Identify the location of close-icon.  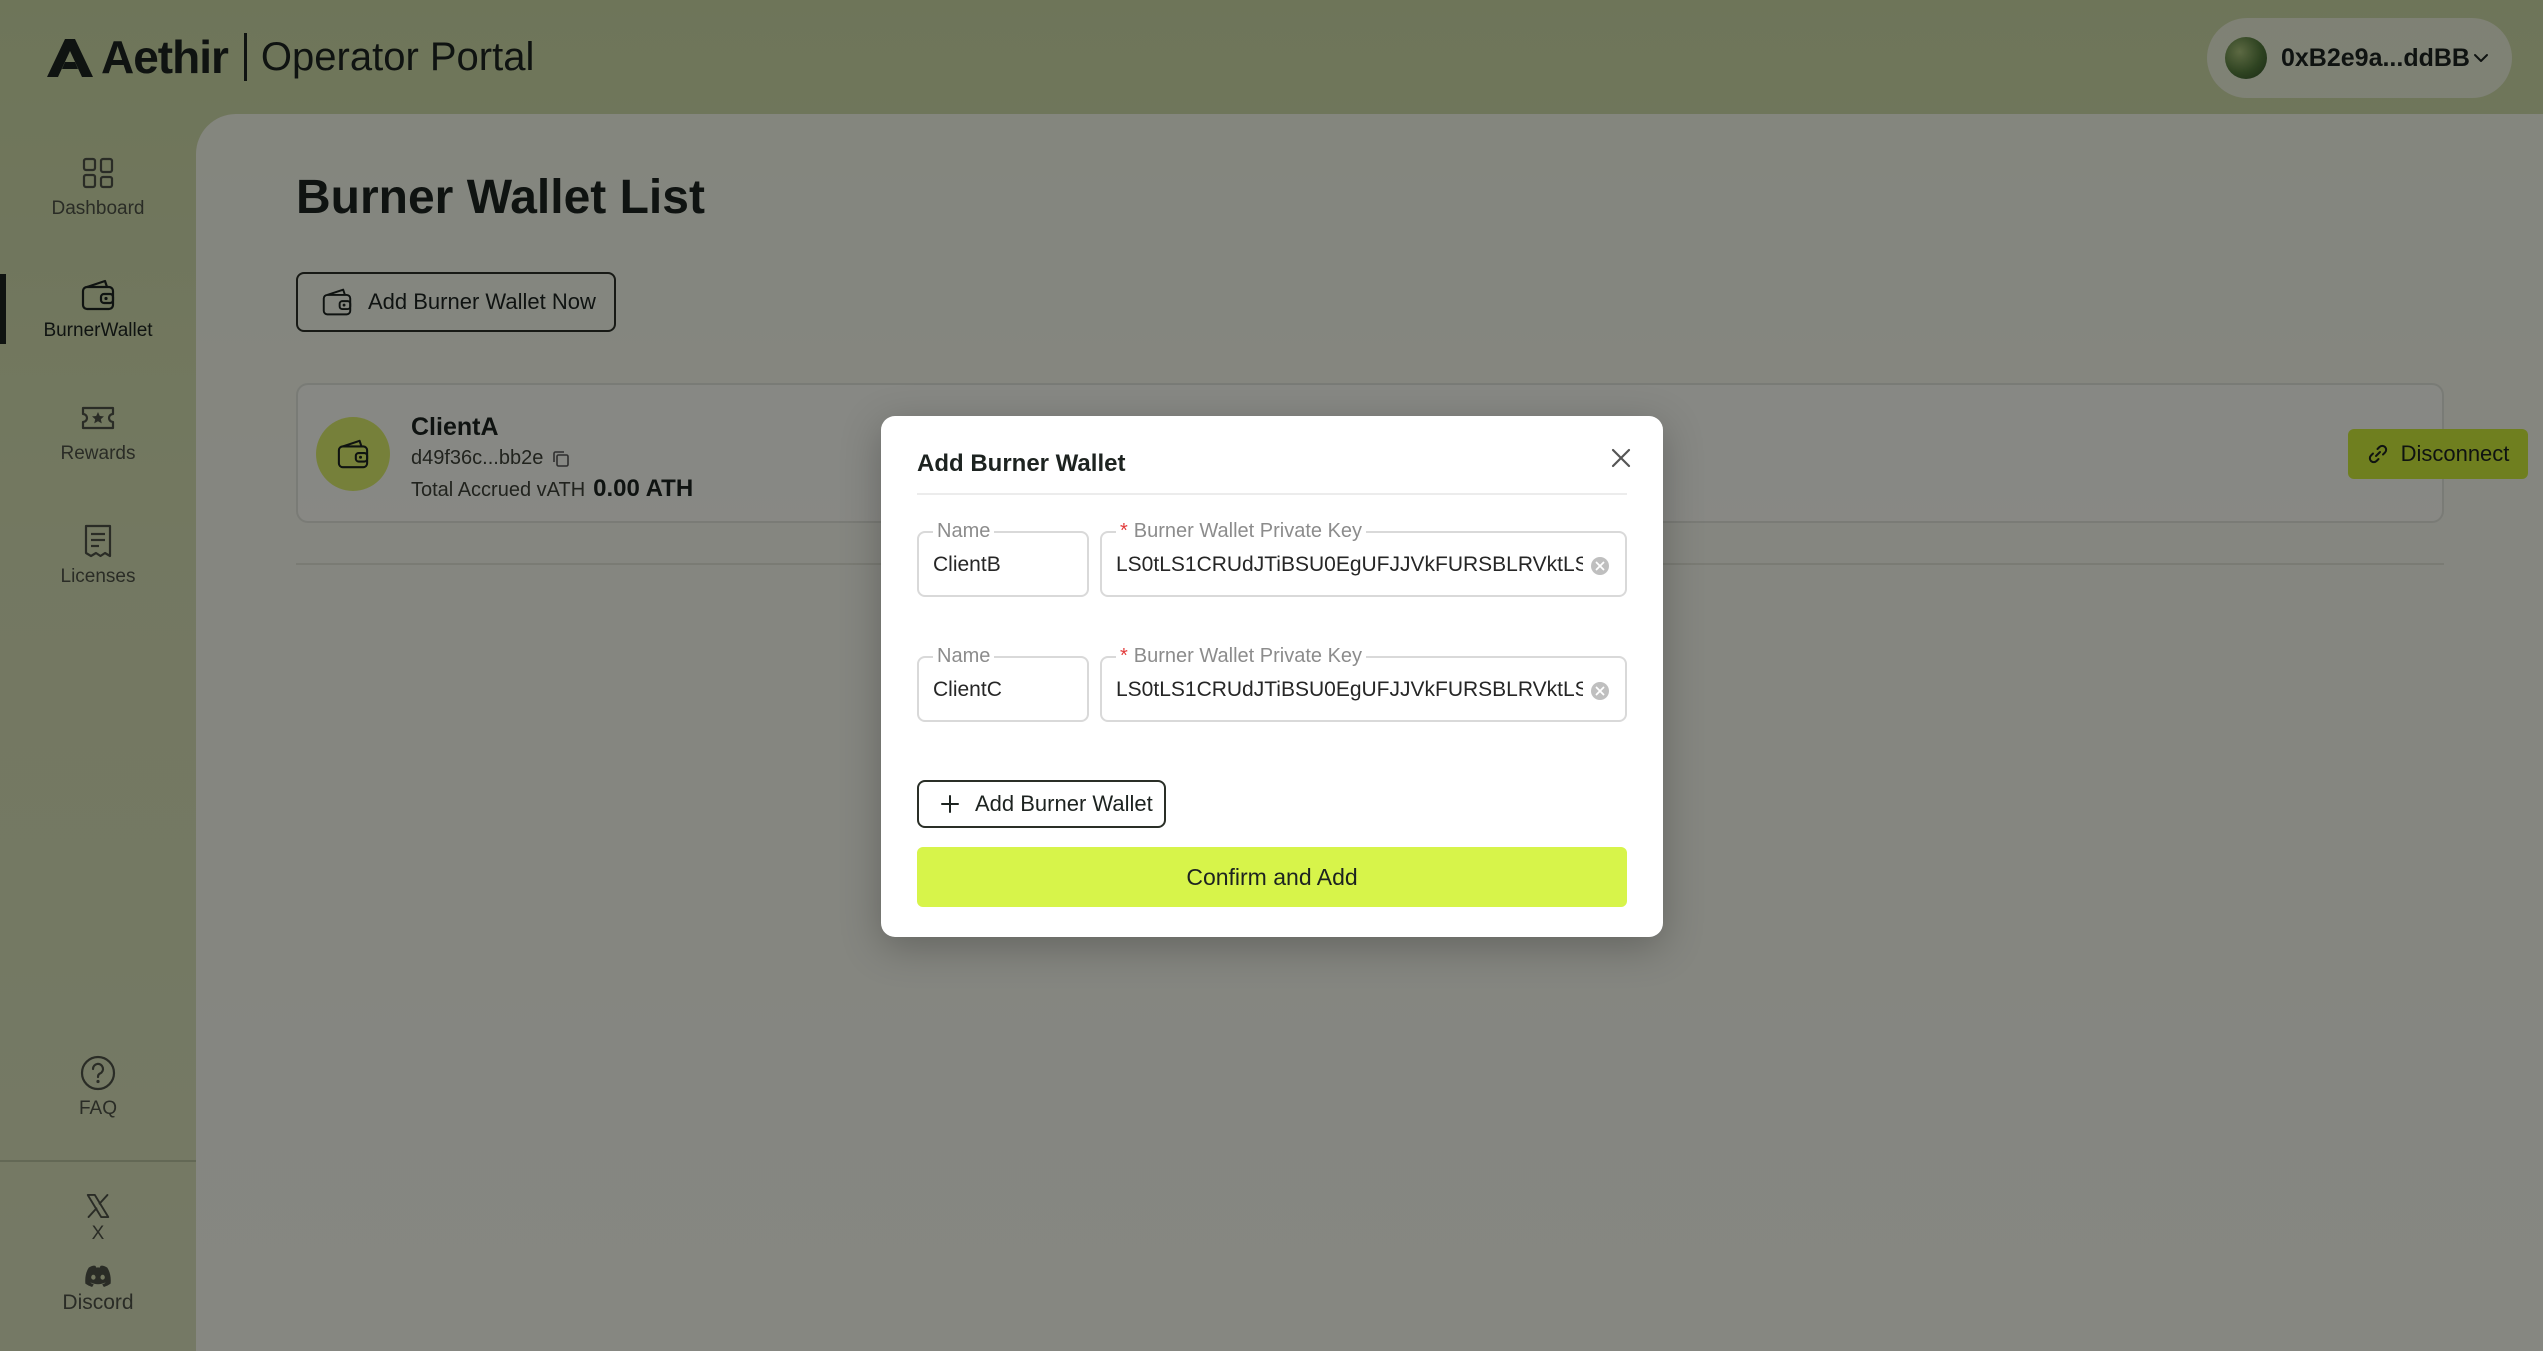
(1621, 458).